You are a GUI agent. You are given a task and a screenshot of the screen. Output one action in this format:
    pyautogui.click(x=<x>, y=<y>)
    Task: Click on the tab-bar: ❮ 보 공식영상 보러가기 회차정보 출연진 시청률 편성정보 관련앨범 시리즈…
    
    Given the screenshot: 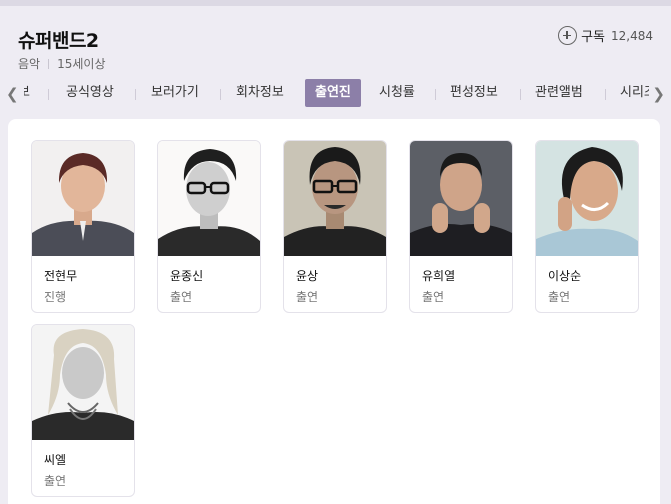 What is the action you would take?
    pyautogui.click(x=335, y=94)
    